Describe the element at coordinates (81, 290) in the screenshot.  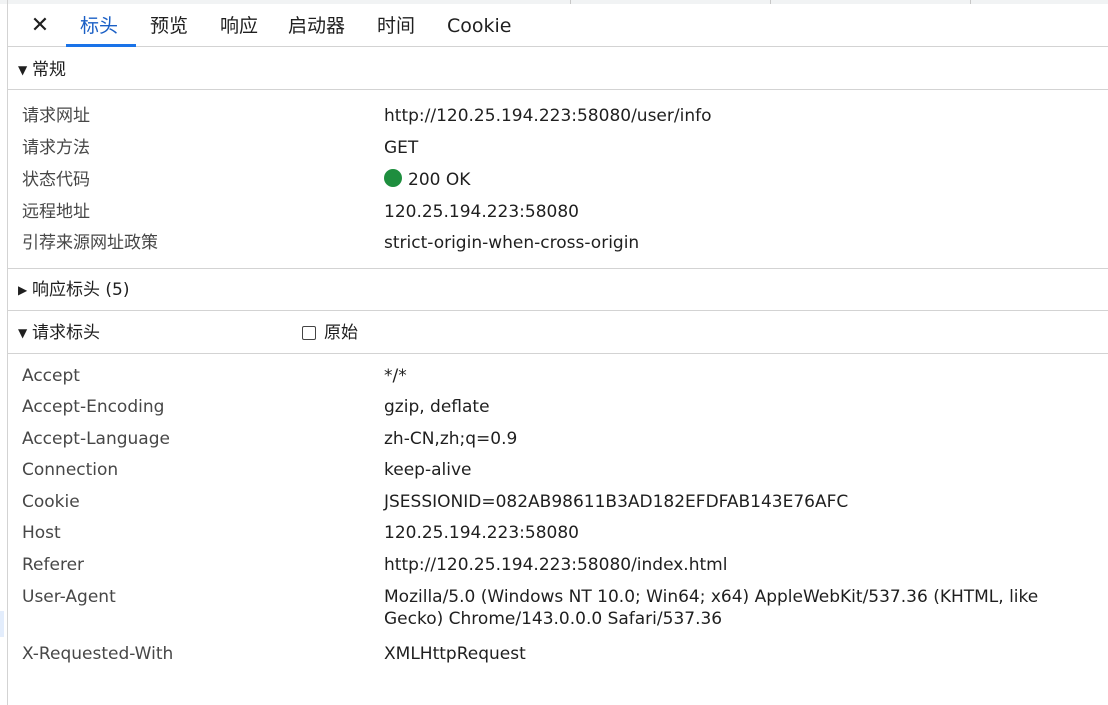
I see `section-title: 响应标头 (5)` at that location.